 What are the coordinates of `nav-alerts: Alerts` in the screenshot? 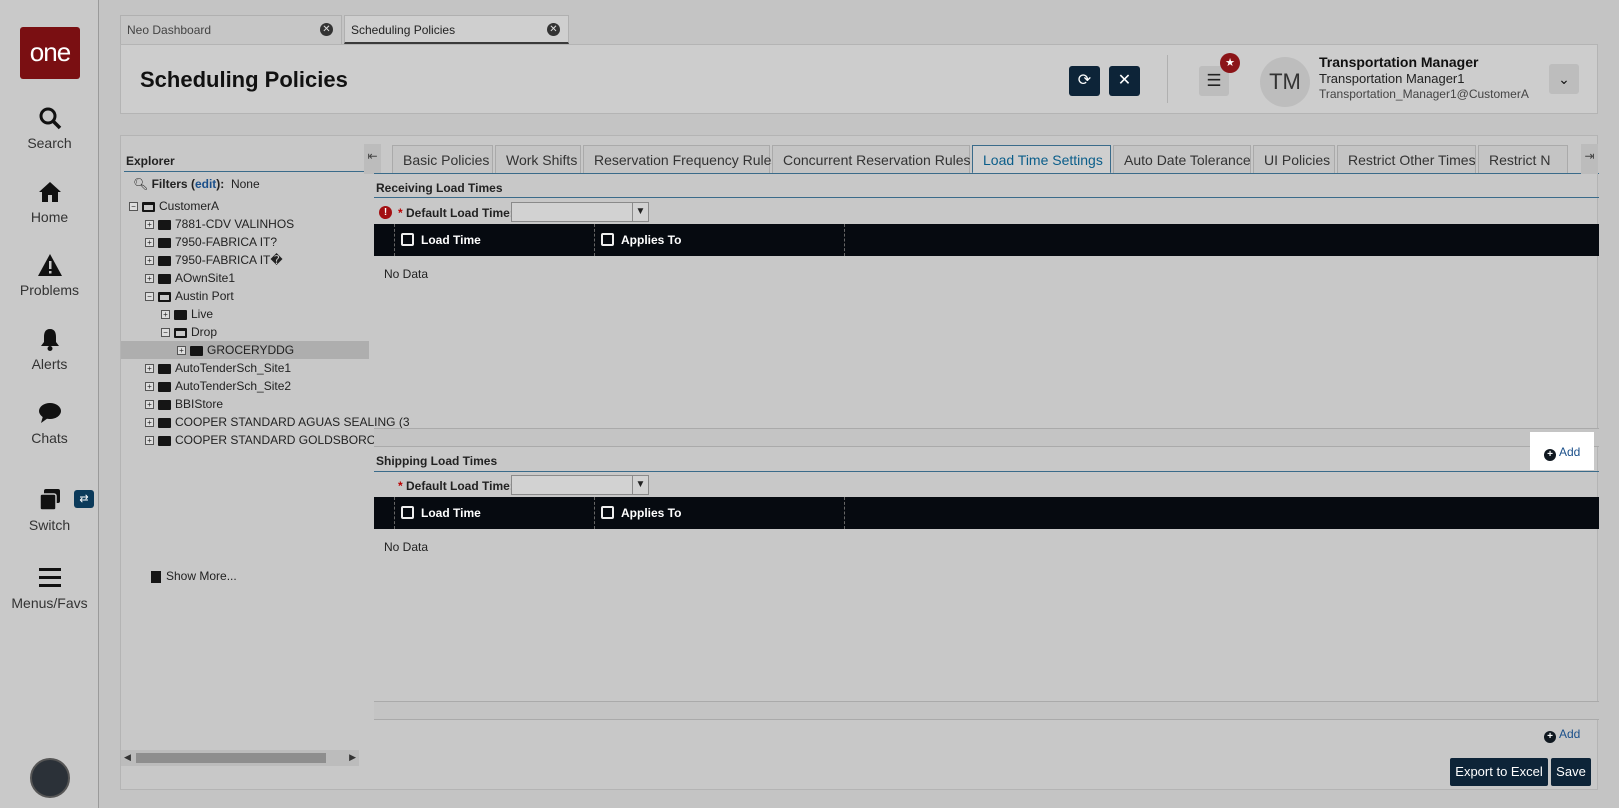 It's located at (49, 349).